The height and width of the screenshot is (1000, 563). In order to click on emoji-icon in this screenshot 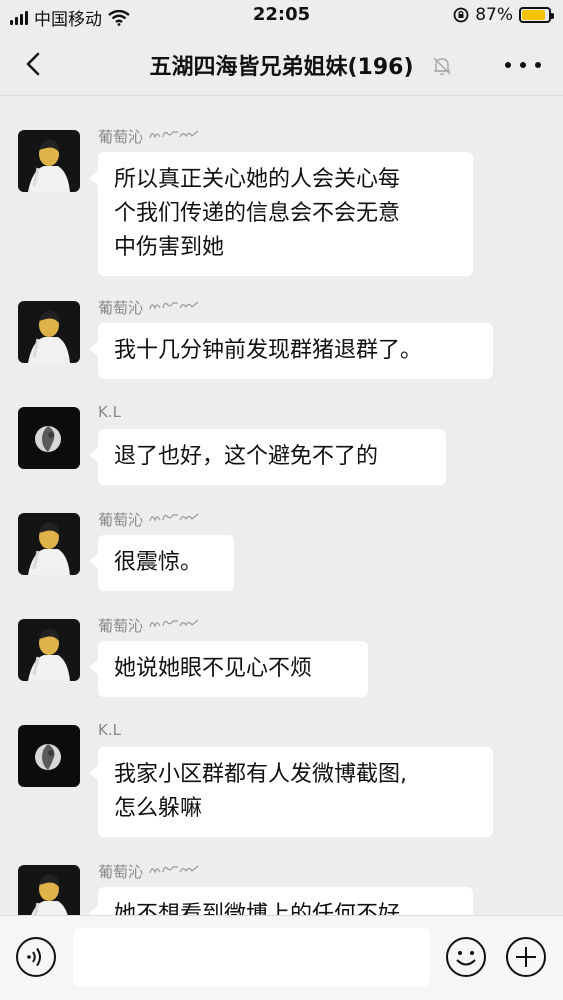, I will do `click(466, 957)`.